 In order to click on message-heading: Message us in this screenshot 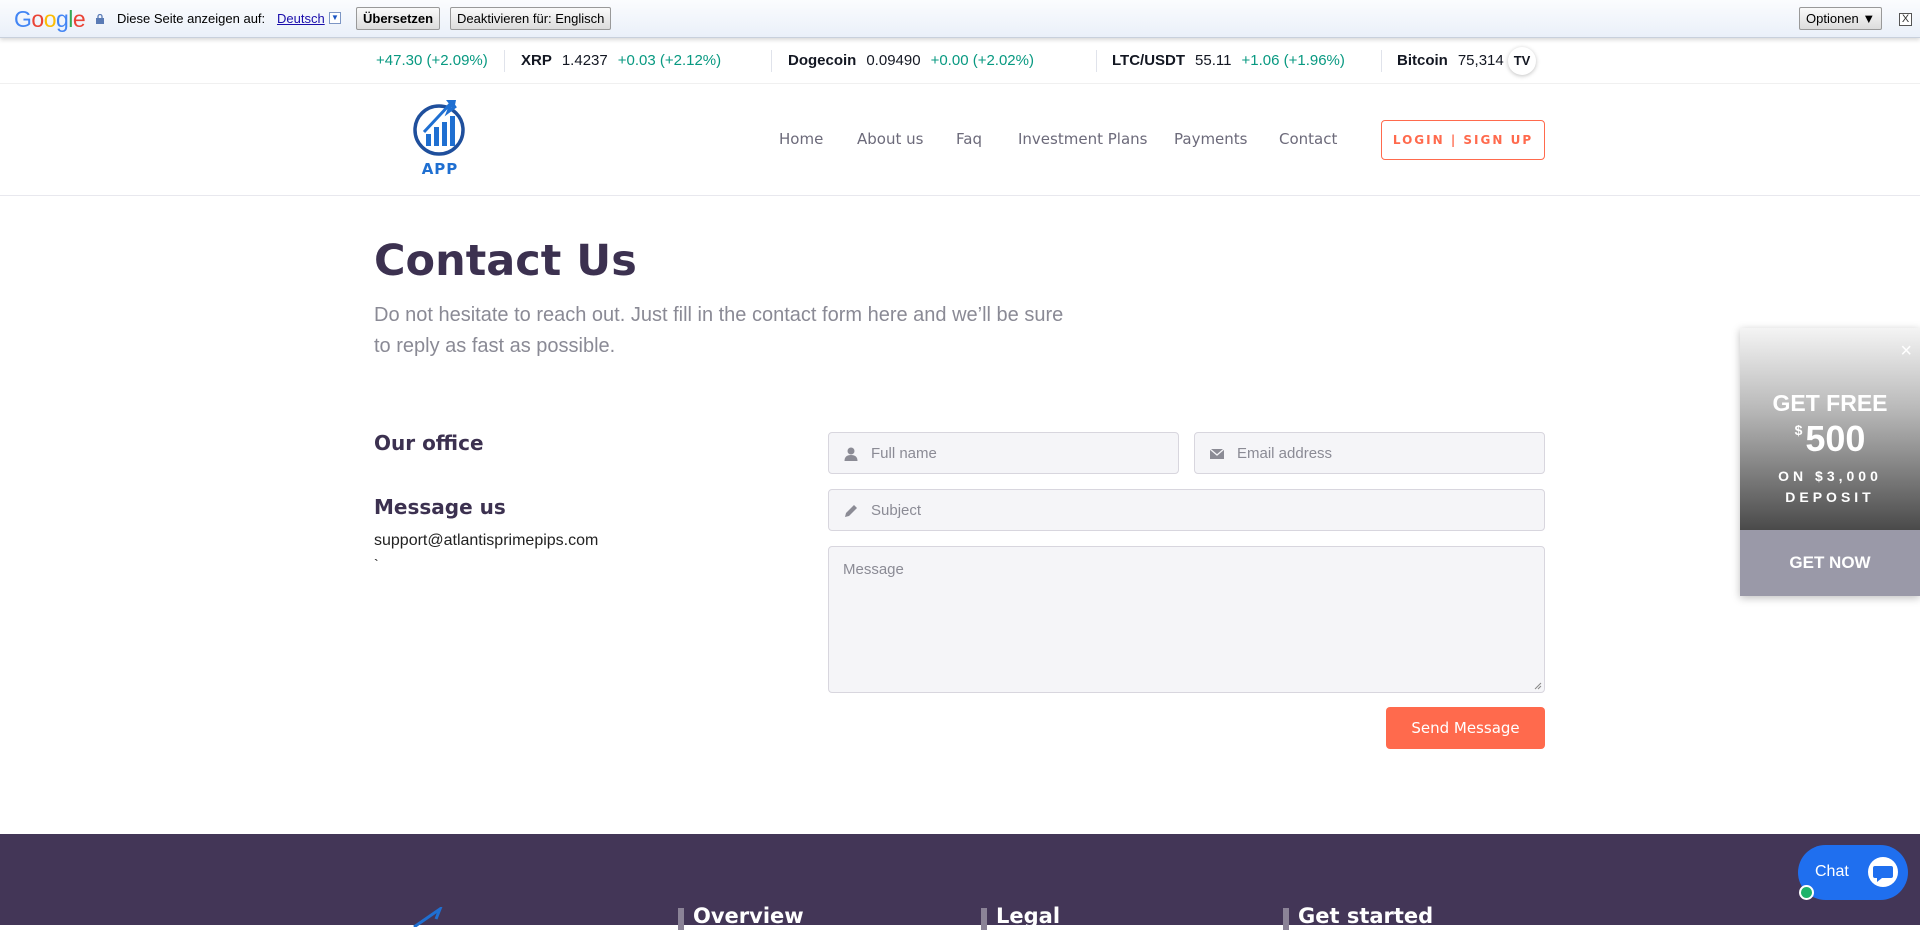, I will do `click(440, 507)`.